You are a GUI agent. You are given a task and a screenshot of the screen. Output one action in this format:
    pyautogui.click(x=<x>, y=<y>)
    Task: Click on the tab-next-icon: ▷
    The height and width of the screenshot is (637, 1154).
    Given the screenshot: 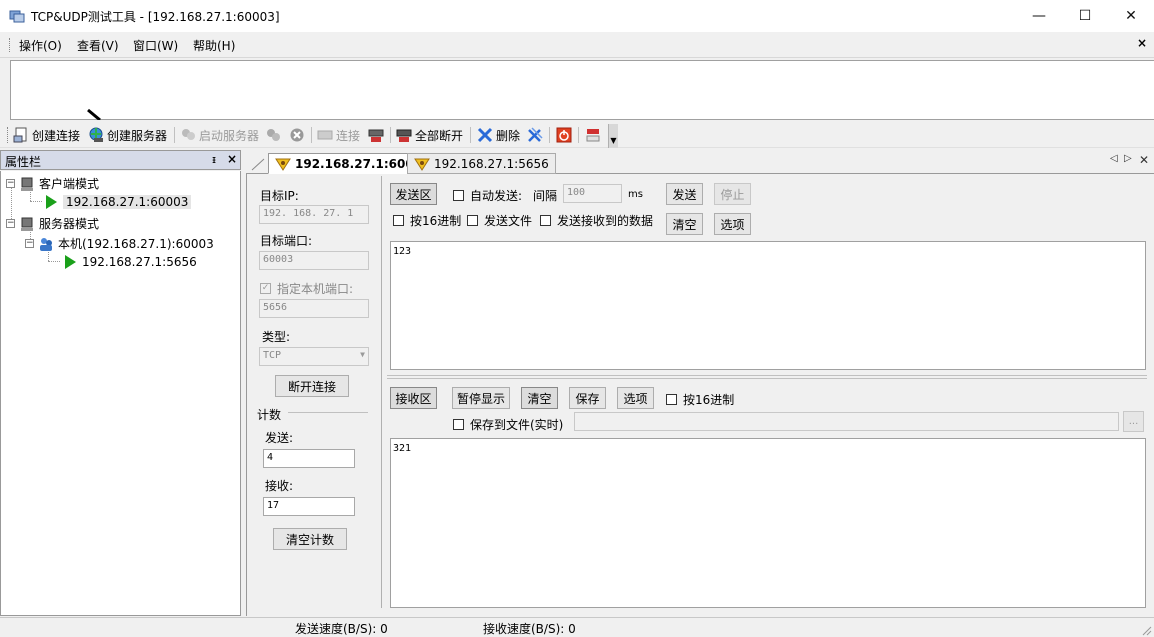 What is the action you would take?
    pyautogui.click(x=1128, y=158)
    